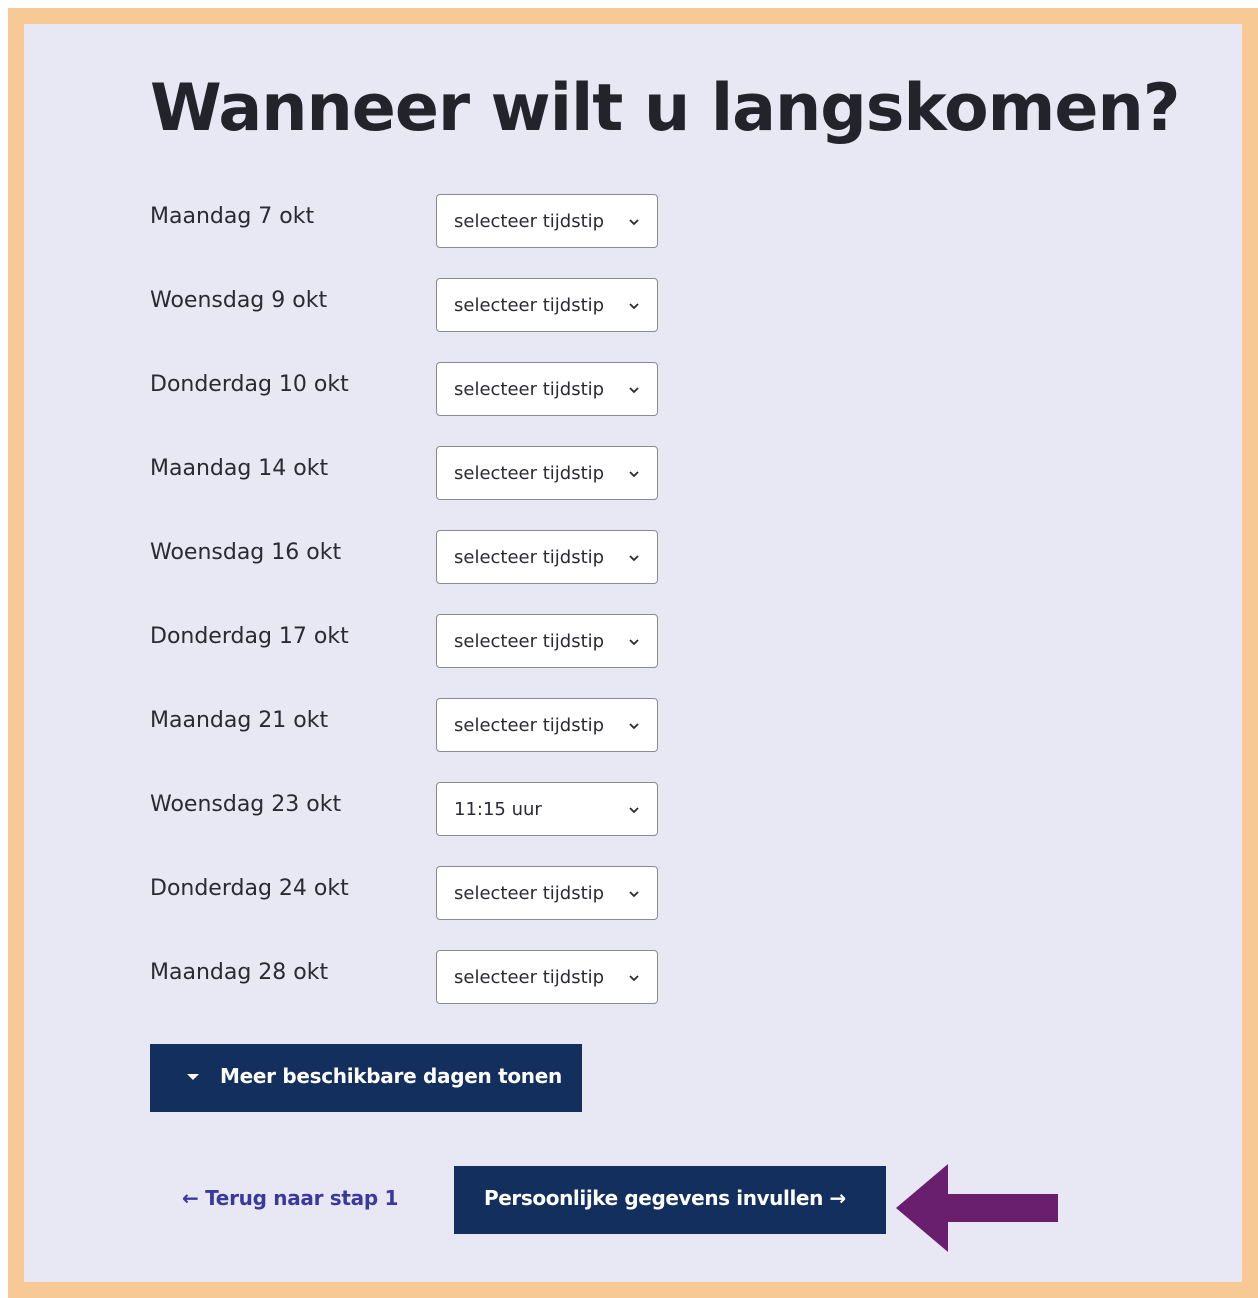 This screenshot has height=1298, width=1258. Describe the element at coordinates (391, 1076) in the screenshot. I see `more-days-label: Meer beschikbare dagen tonen` at that location.